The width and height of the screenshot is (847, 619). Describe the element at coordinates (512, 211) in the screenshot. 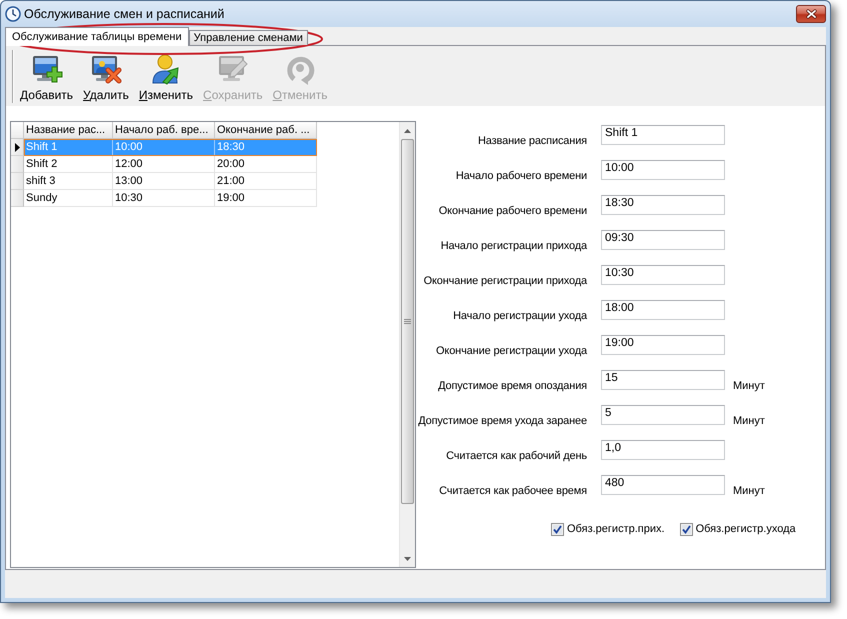

I see `field-label: Окончание рабочего времени` at that location.